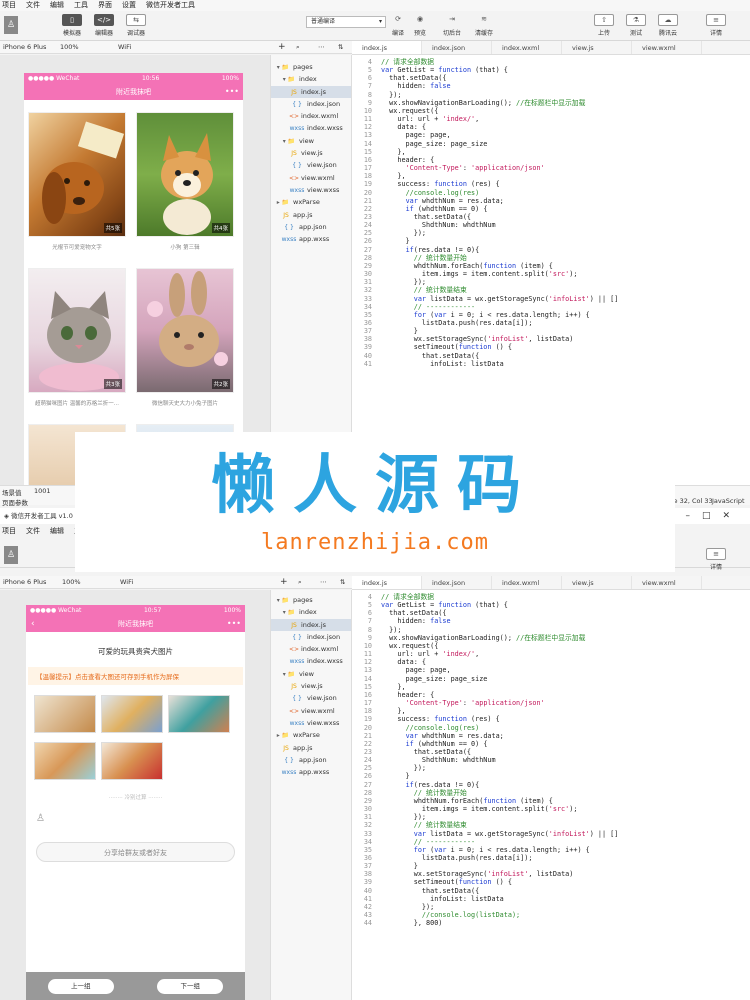 Image resolution: width=750 pixels, height=1000 pixels. What do you see at coordinates (105, 5) in the screenshot?
I see `menu-view: 界面` at bounding box center [105, 5].